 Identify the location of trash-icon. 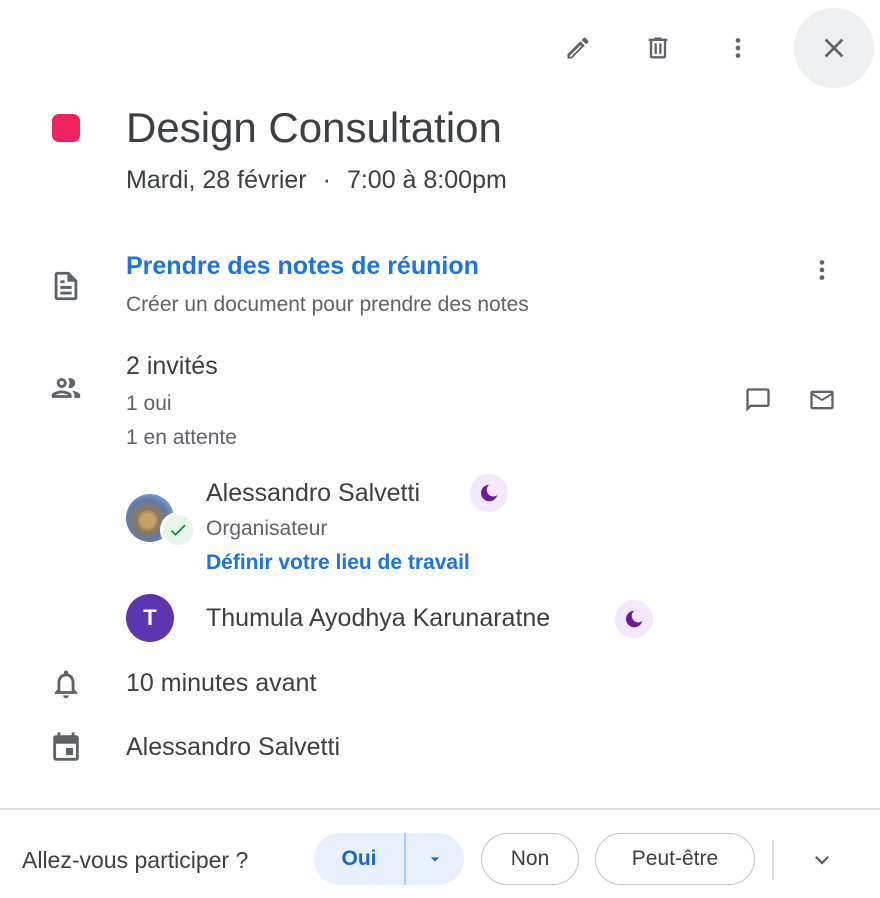
(658, 48).